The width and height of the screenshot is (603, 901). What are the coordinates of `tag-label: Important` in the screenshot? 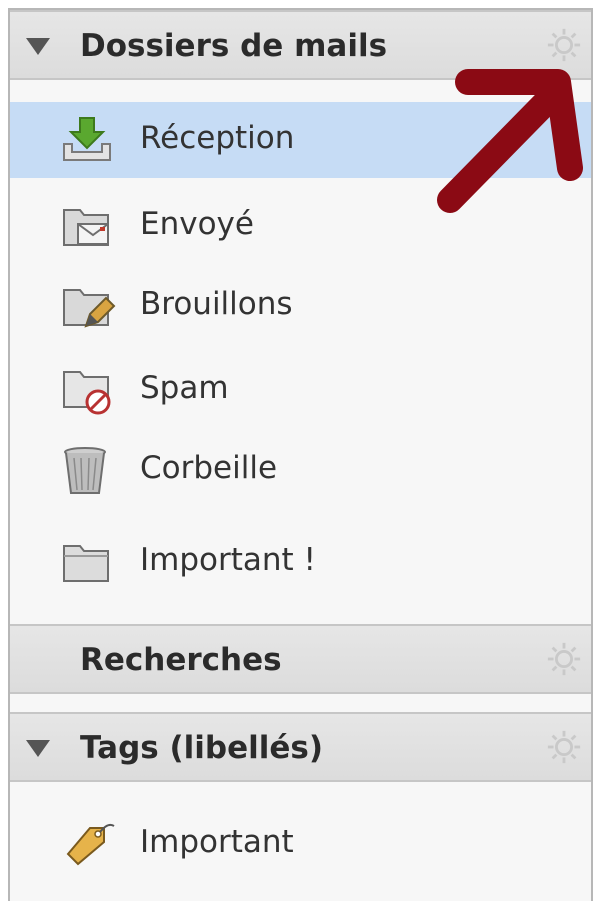 It's located at (217, 842).